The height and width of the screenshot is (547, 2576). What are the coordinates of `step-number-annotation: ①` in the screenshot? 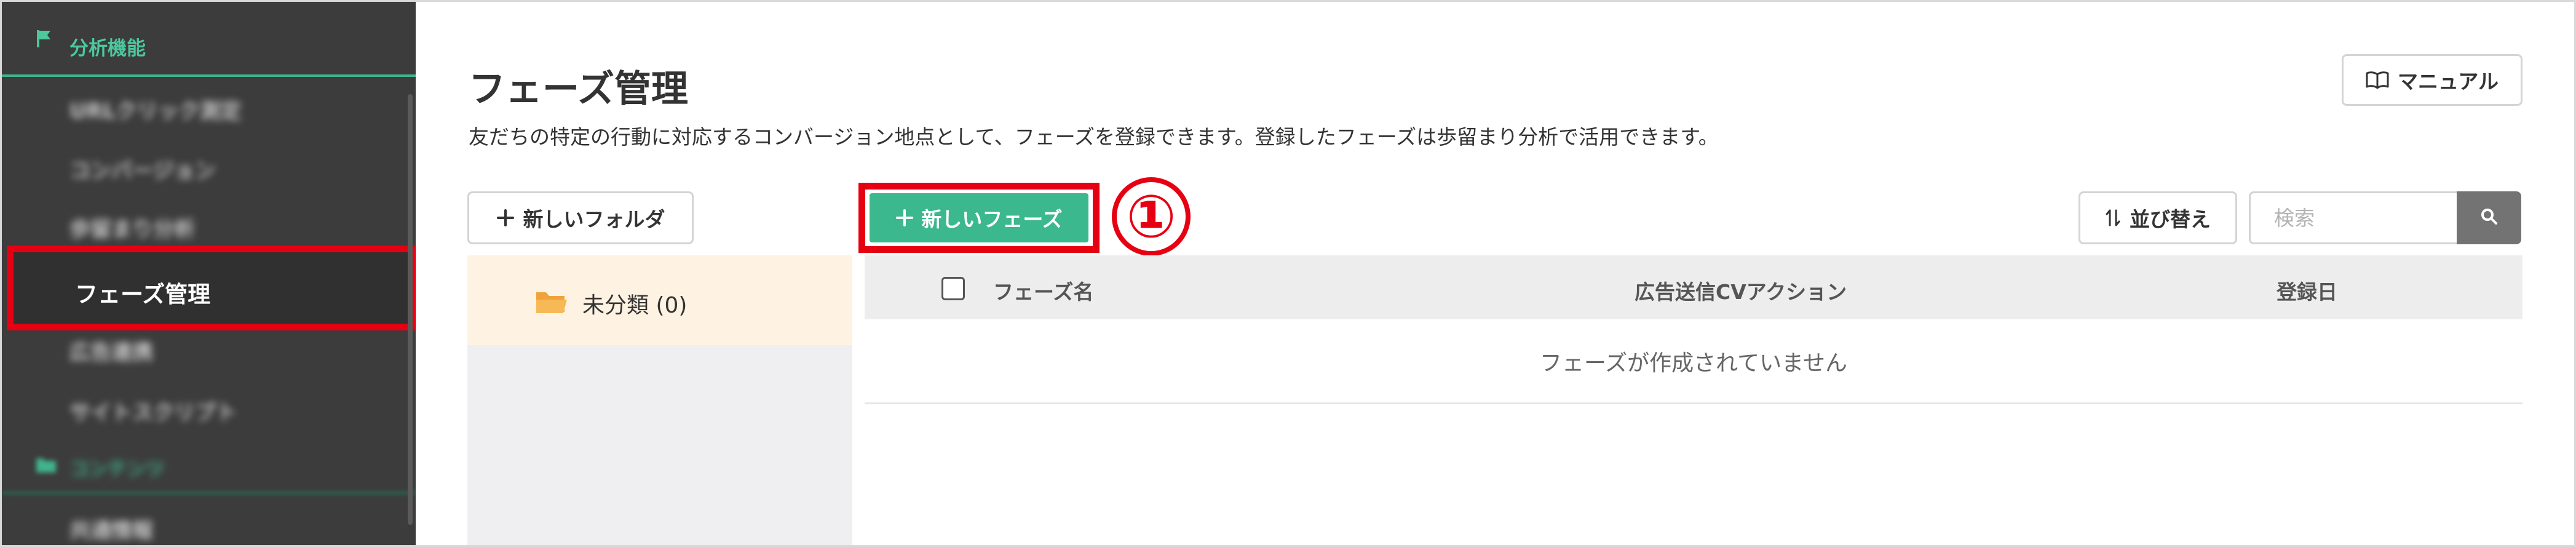 It's located at (1151, 216).